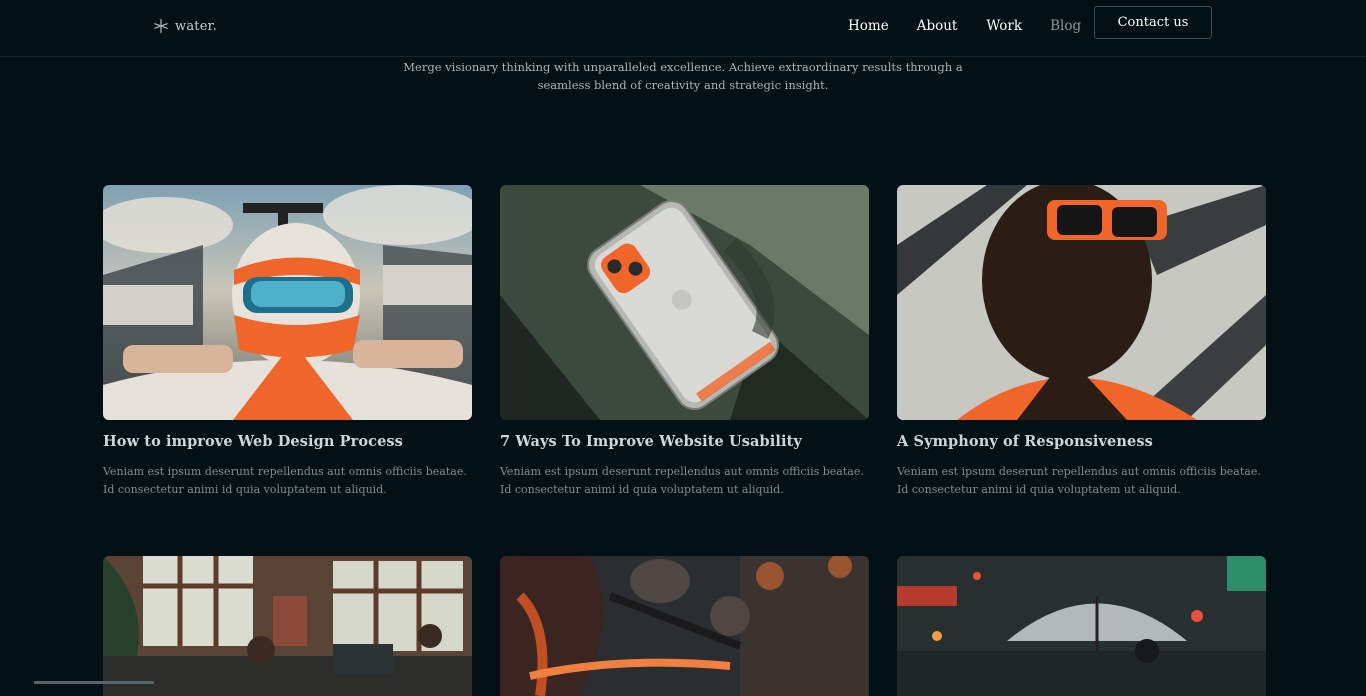 This screenshot has width=1366, height=696. I want to click on card-image-portrait, so click(1081, 302).